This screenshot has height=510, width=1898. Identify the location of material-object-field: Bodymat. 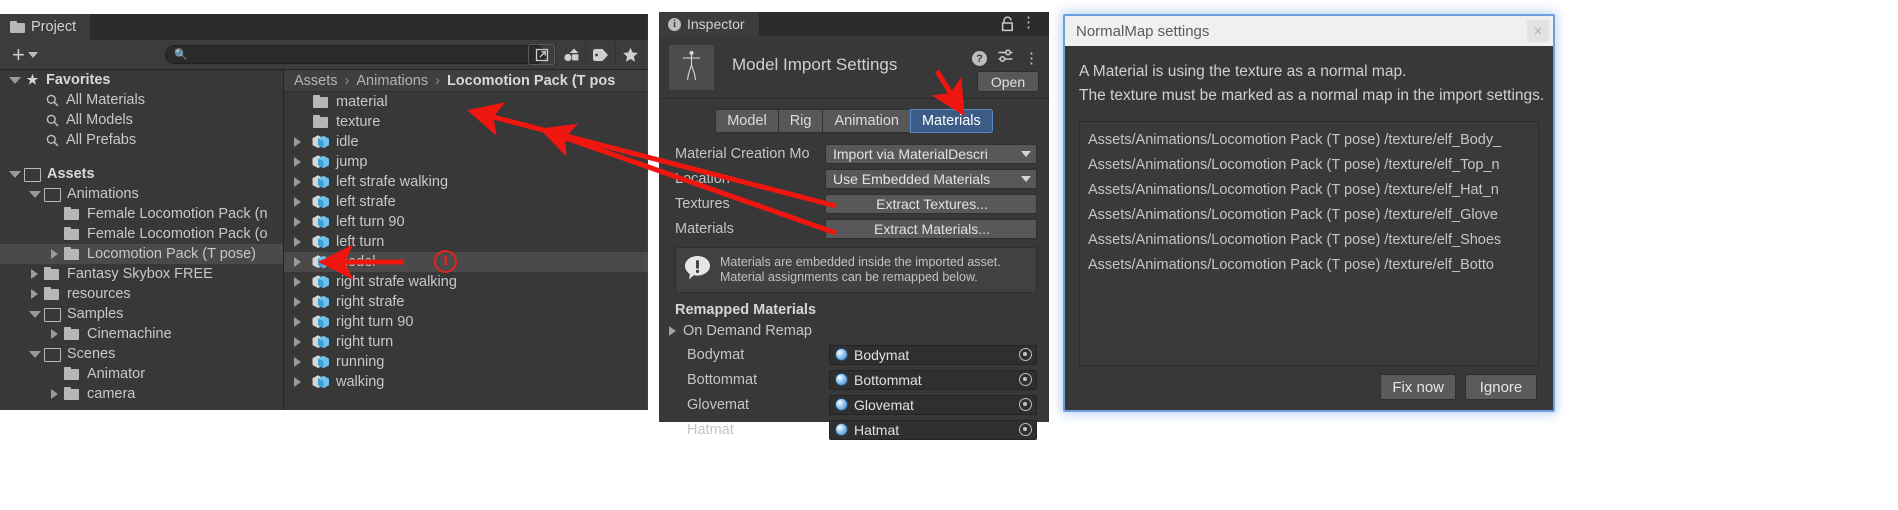
(933, 354).